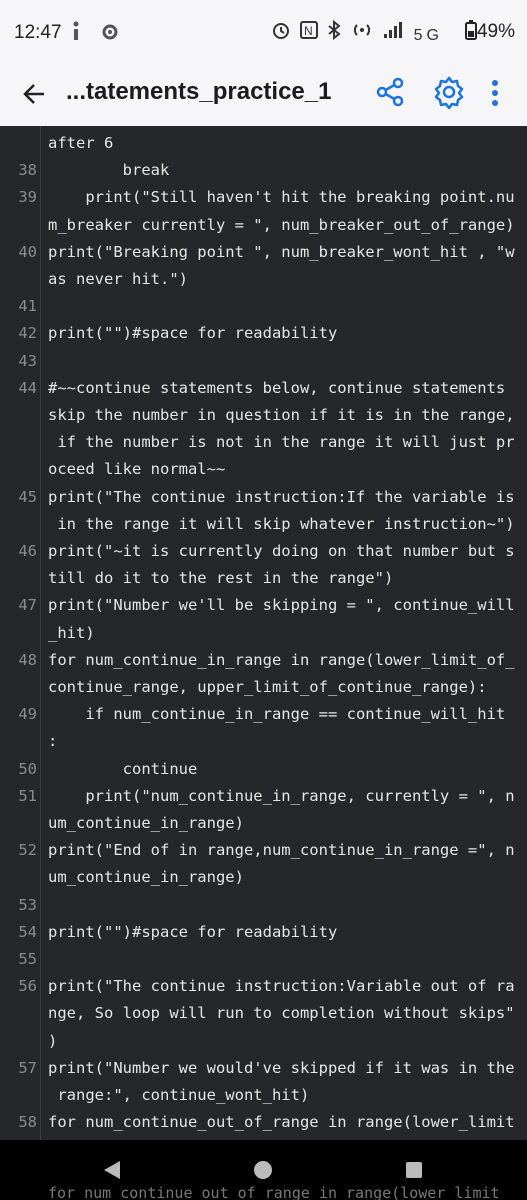  What do you see at coordinates (27, 605) in the screenshot?
I see `line-number: 47` at bounding box center [27, 605].